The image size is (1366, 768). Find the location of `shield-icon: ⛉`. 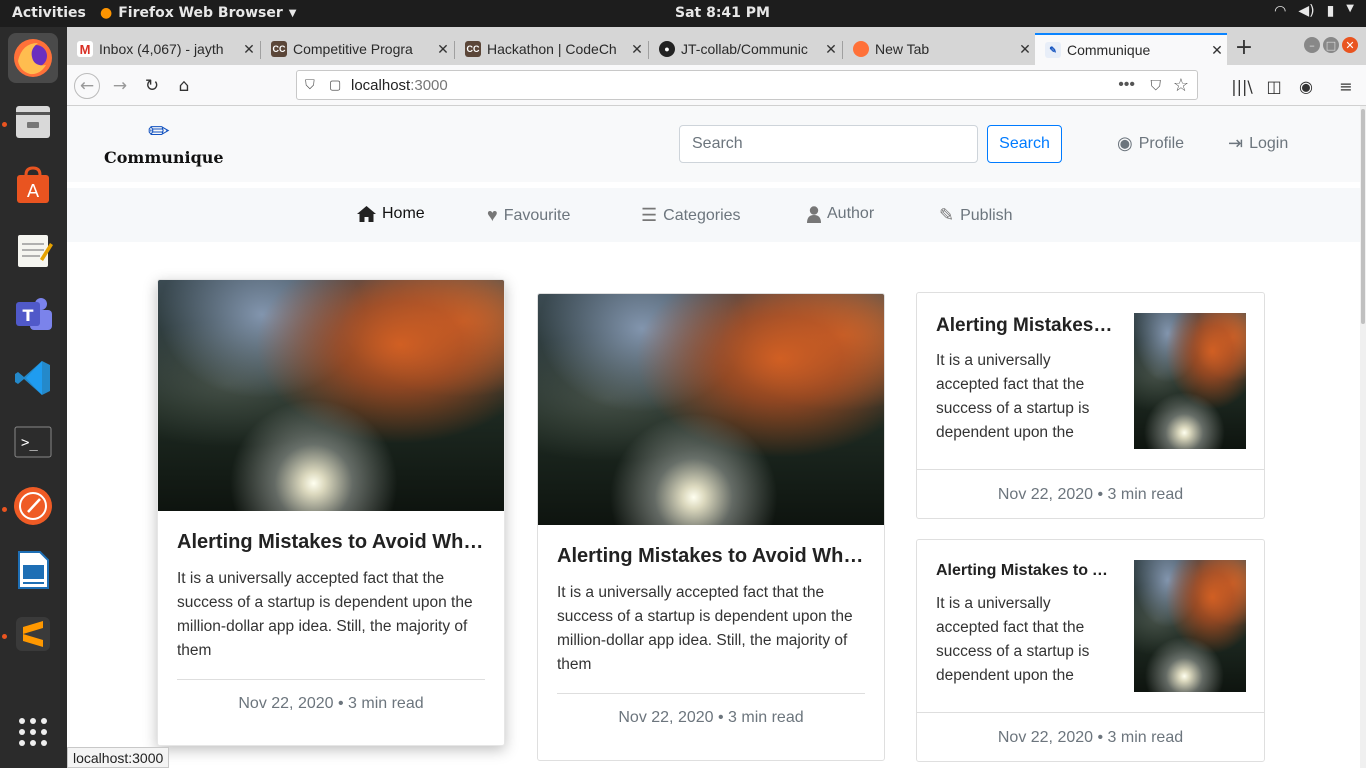

shield-icon: ⛉ is located at coordinates (310, 84).